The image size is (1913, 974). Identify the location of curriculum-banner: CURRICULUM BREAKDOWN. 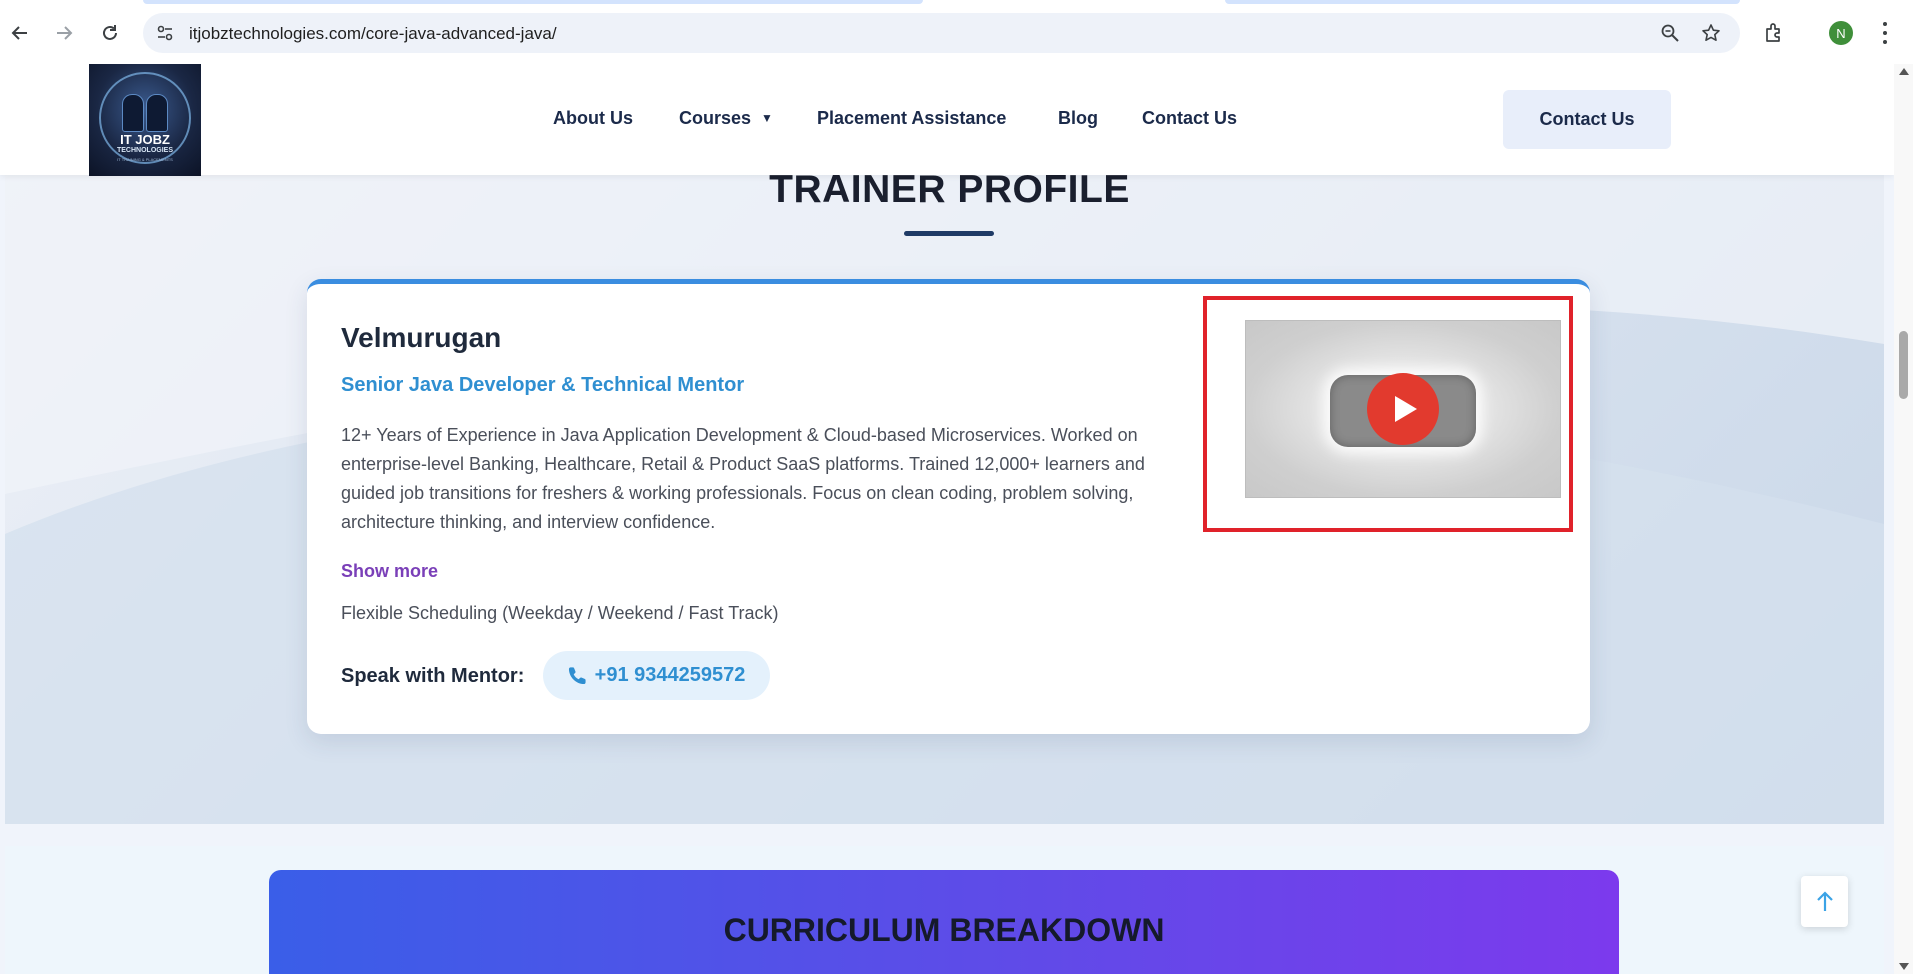
(944, 922).